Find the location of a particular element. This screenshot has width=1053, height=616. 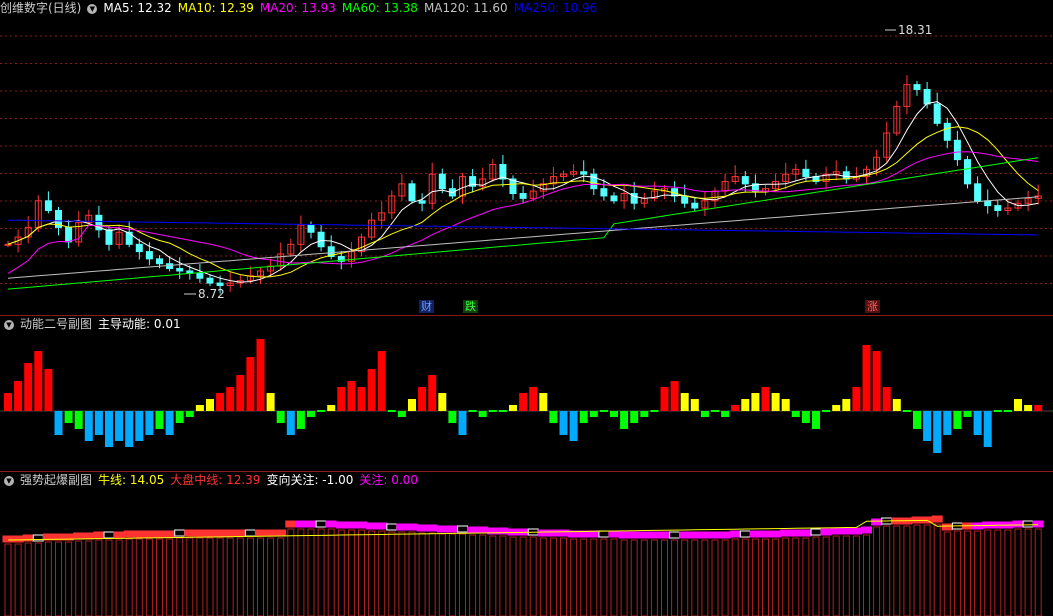

sub1-label: 主导动能: 0.01 is located at coordinates (139, 324).